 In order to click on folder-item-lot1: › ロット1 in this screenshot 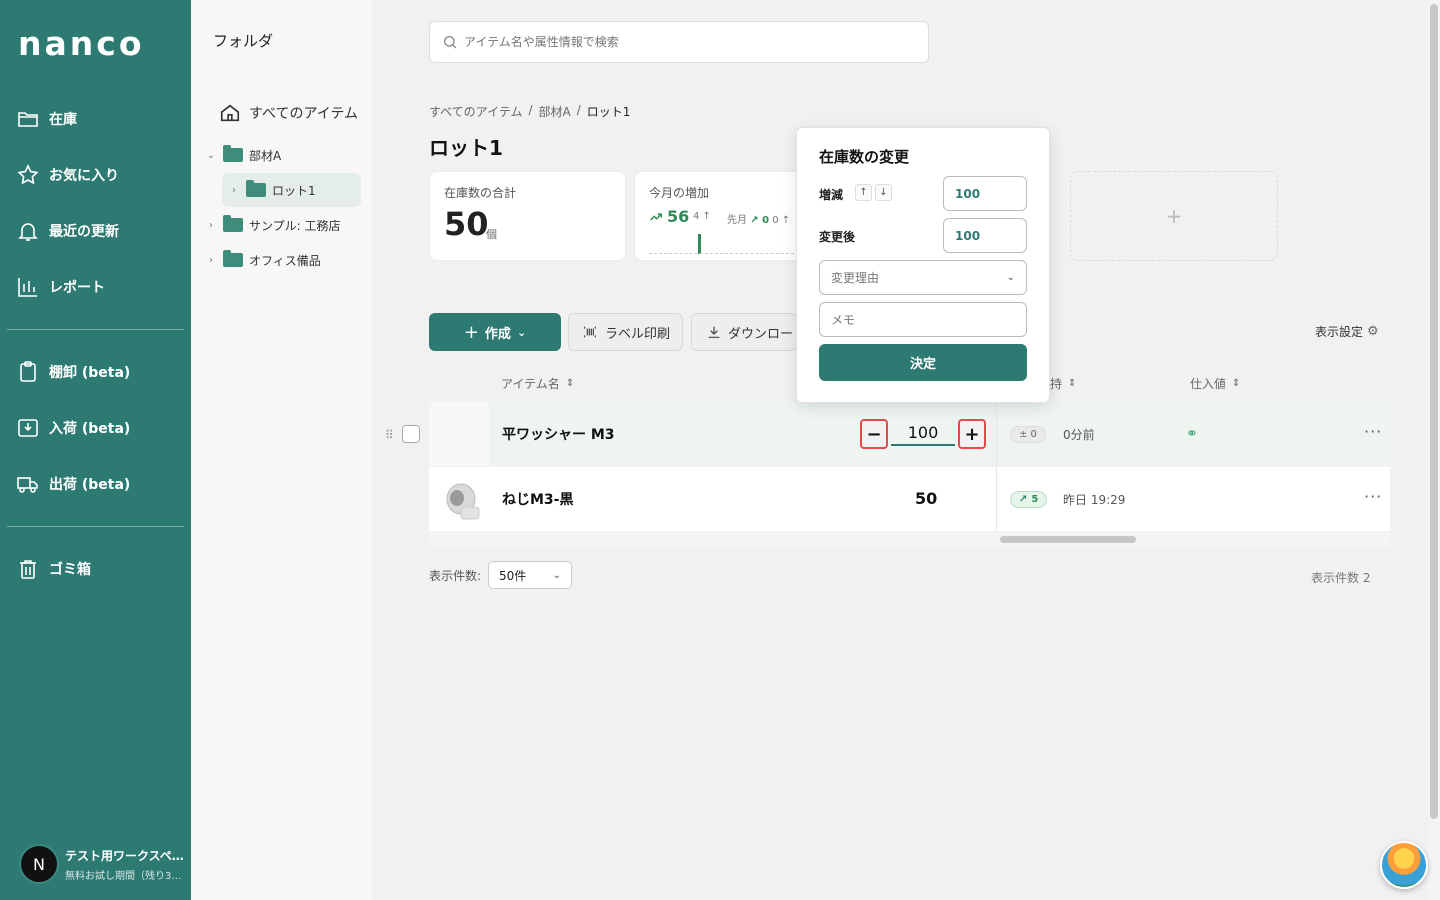, I will do `click(291, 190)`.